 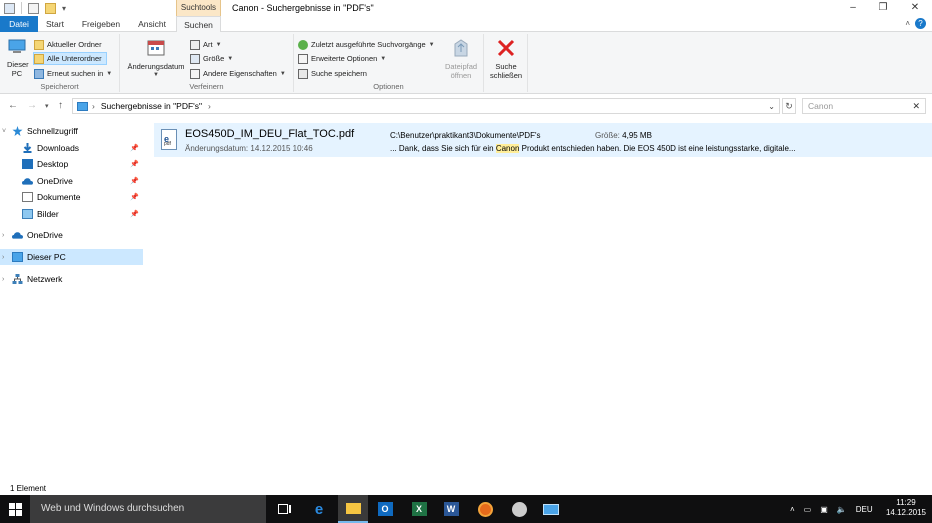 I want to click on file-explorer-button, so click(x=353, y=509).